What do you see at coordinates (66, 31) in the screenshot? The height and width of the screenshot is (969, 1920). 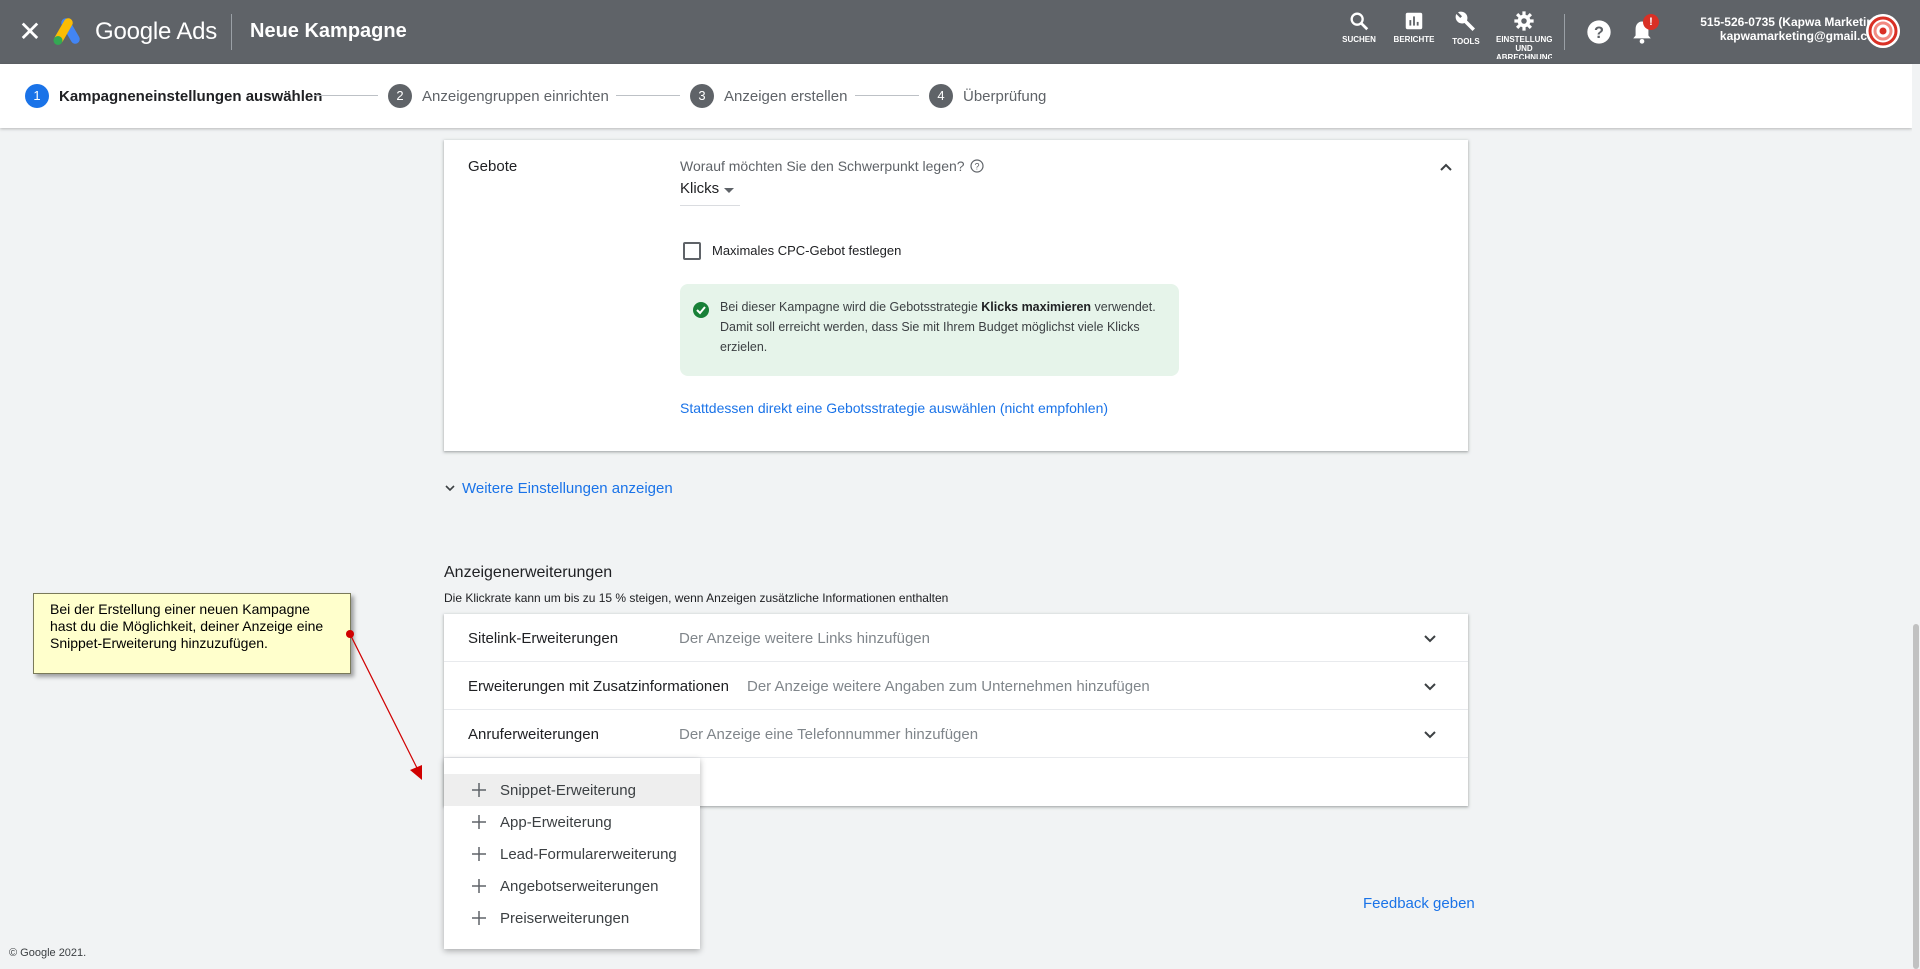 I see `google-ads-logo` at bounding box center [66, 31].